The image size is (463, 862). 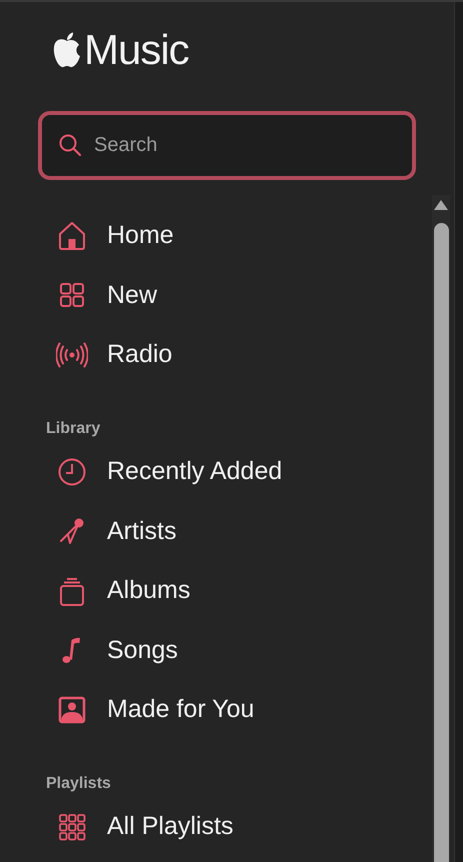 I want to click on clock-icon, so click(x=72, y=472).